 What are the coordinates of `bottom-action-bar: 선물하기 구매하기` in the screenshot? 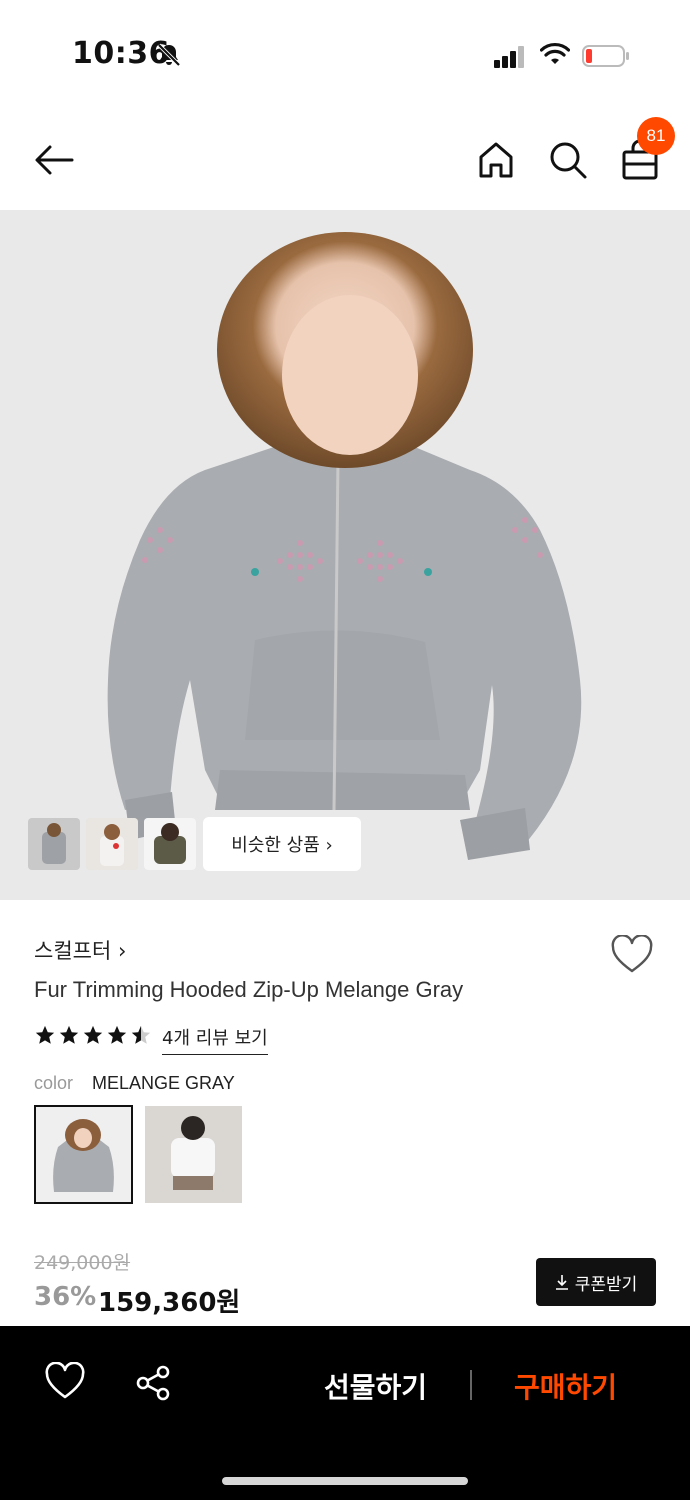 It's located at (345, 1413).